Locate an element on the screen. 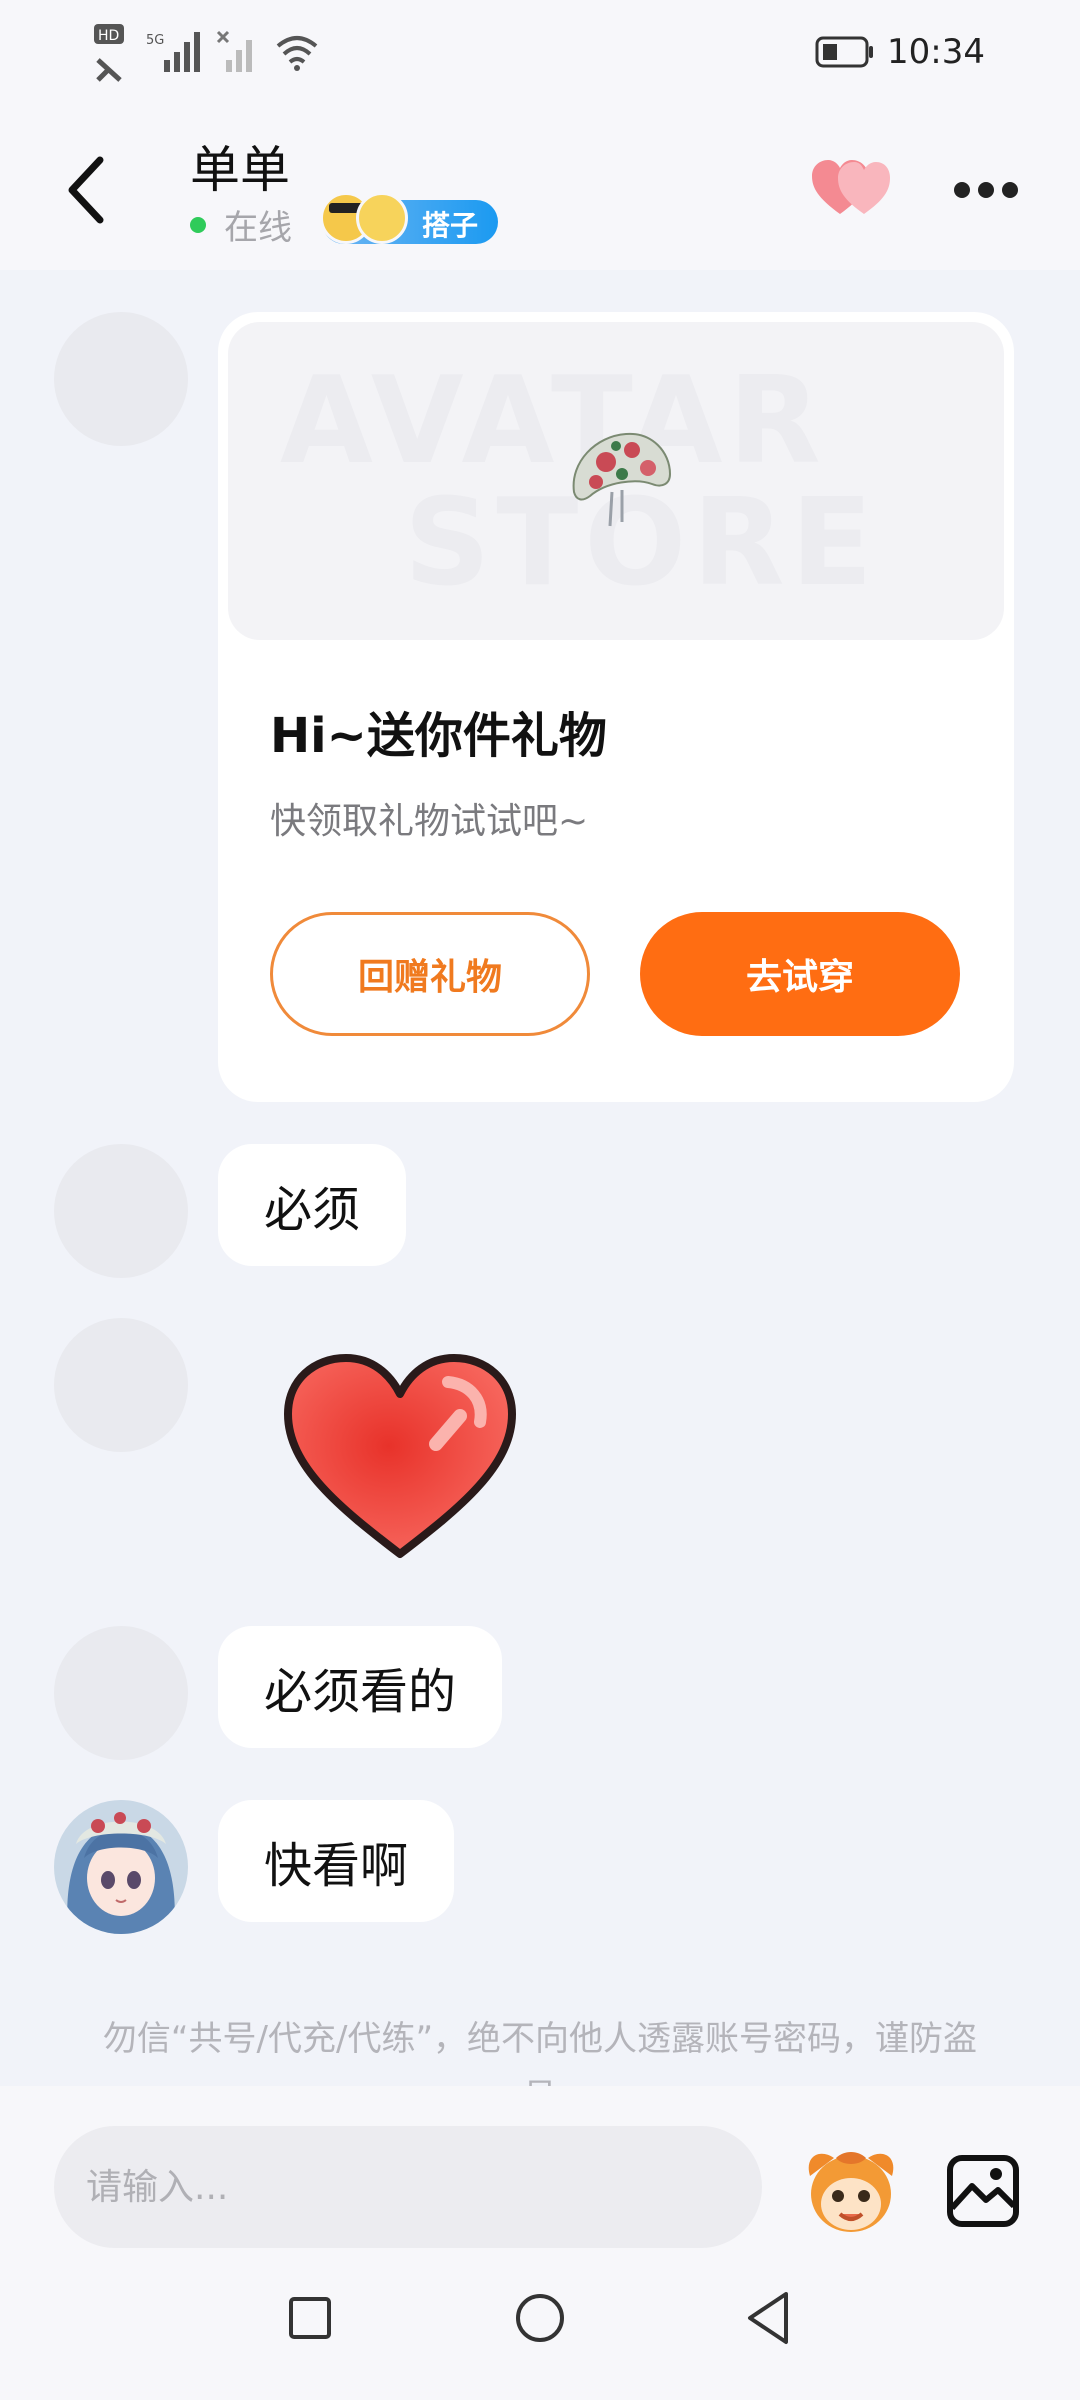 Image resolution: width=1080 pixels, height=2400 pixels. chat-header: 单单 在线 搭子 is located at coordinates (540, 190).